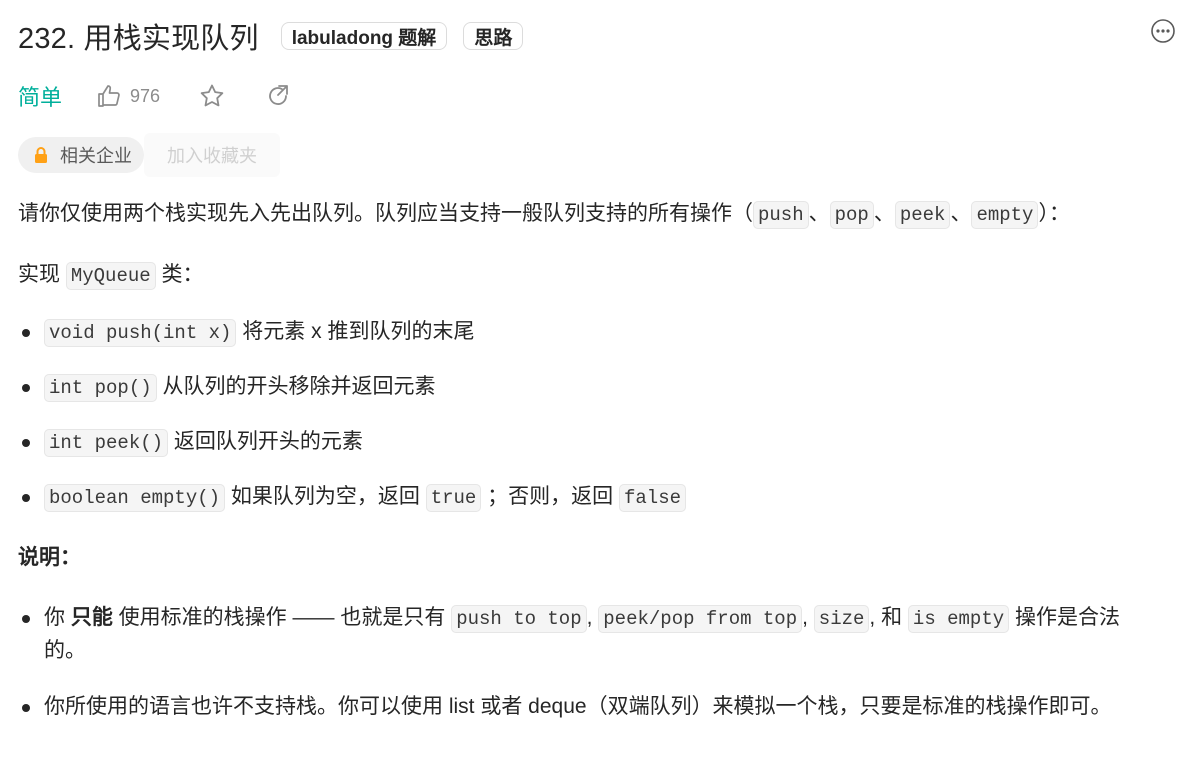  Describe the element at coordinates (271, 36) in the screenshot. I see `title-row: 232. 用栈实现队列 labuladong 题解 思路` at that location.